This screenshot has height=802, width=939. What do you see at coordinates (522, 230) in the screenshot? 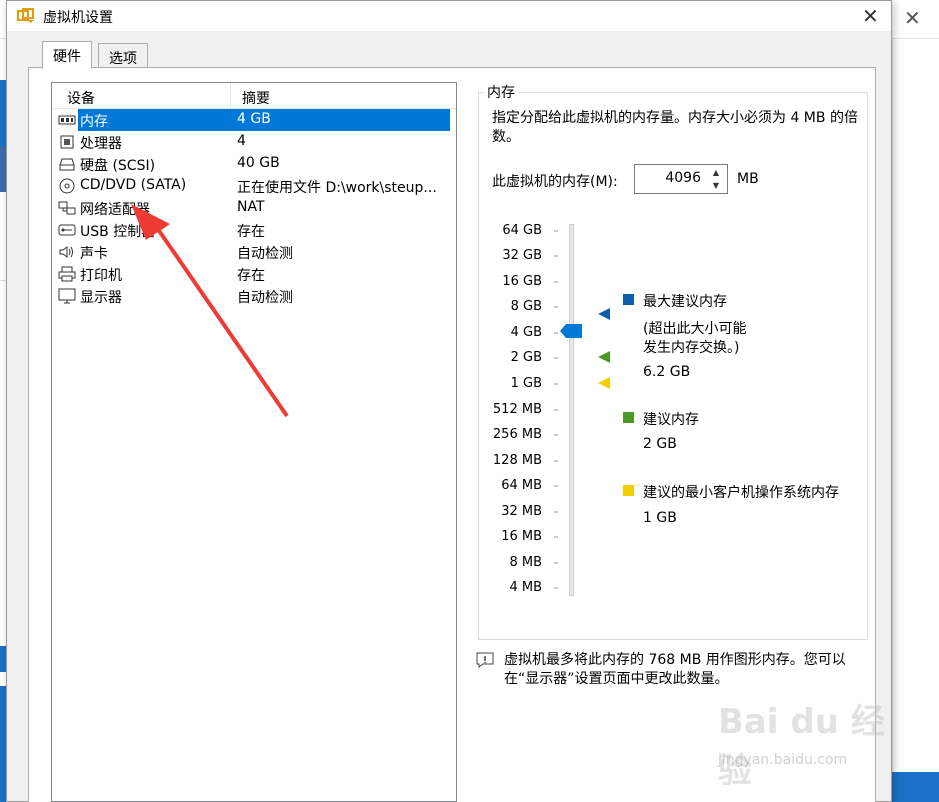
I see `scale-label: 64 GB` at bounding box center [522, 230].